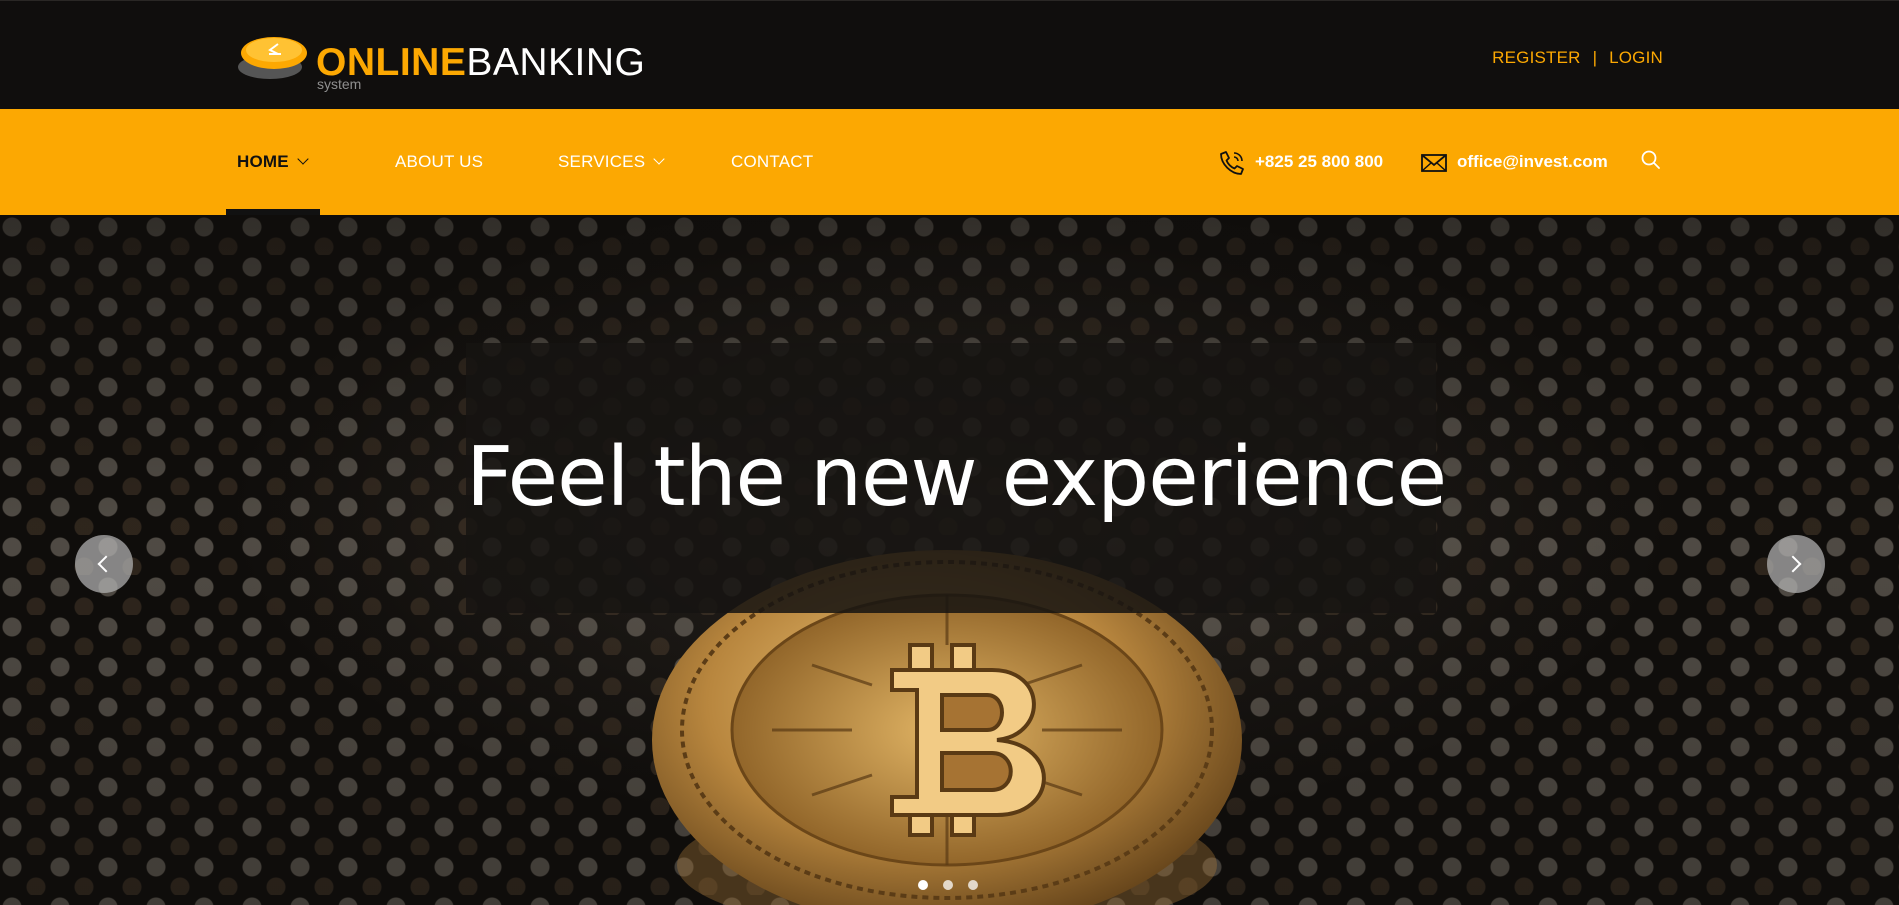 This screenshot has height=905, width=1899. I want to click on phone-icon, so click(1232, 162).